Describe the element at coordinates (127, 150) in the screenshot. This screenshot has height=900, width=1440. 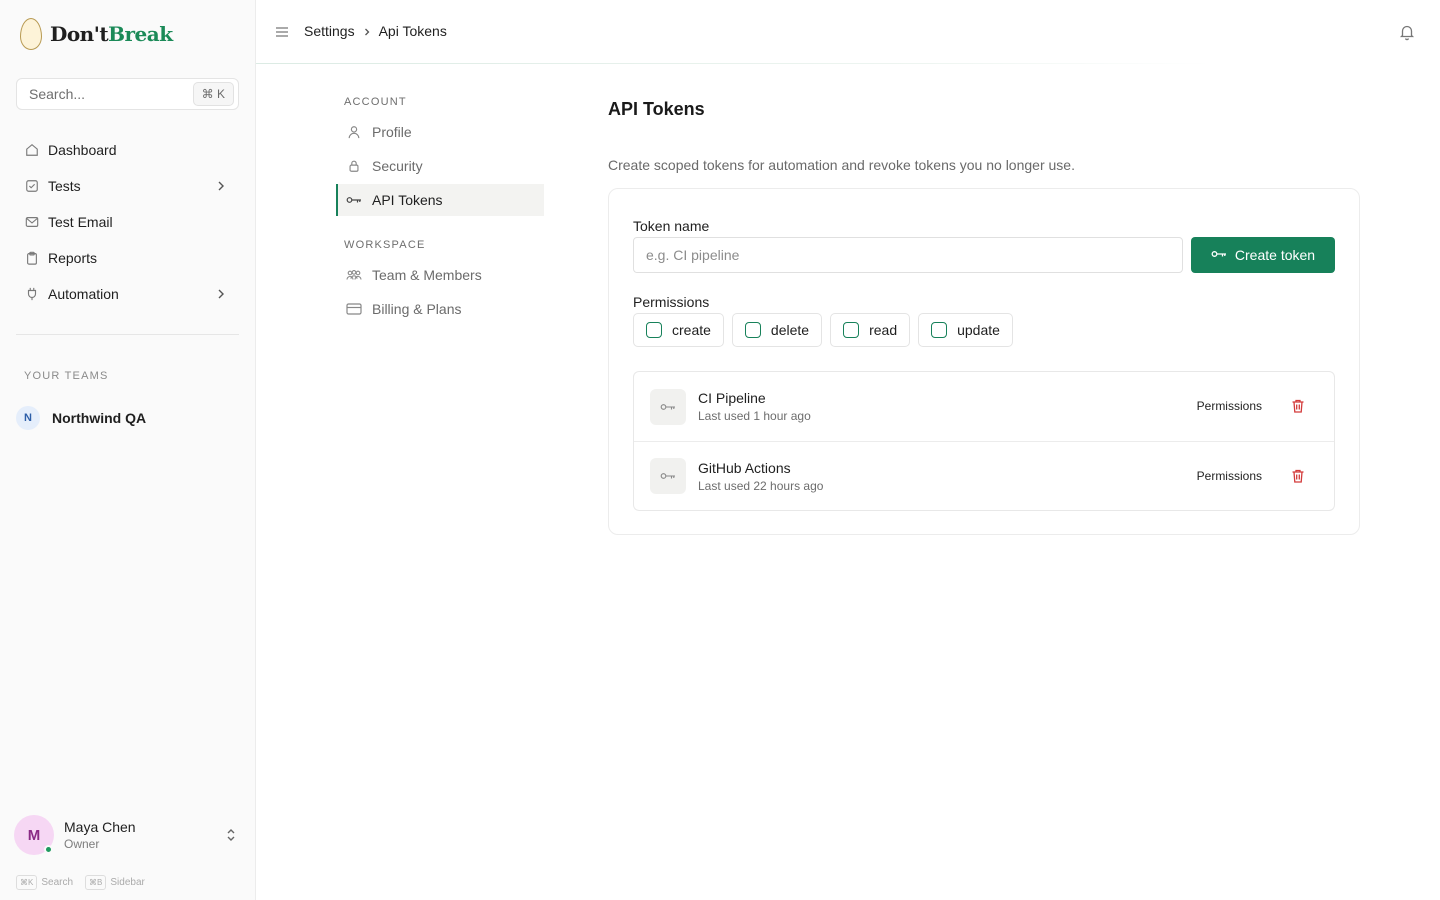
I see `sidebar-item-dashboard: Dashboard` at that location.